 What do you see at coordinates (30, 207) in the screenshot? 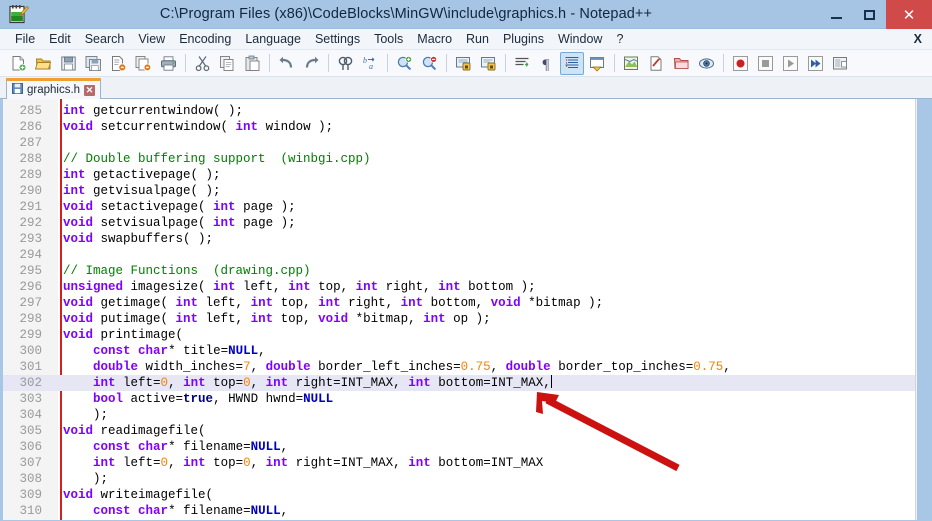
I see `line-number: 291` at bounding box center [30, 207].